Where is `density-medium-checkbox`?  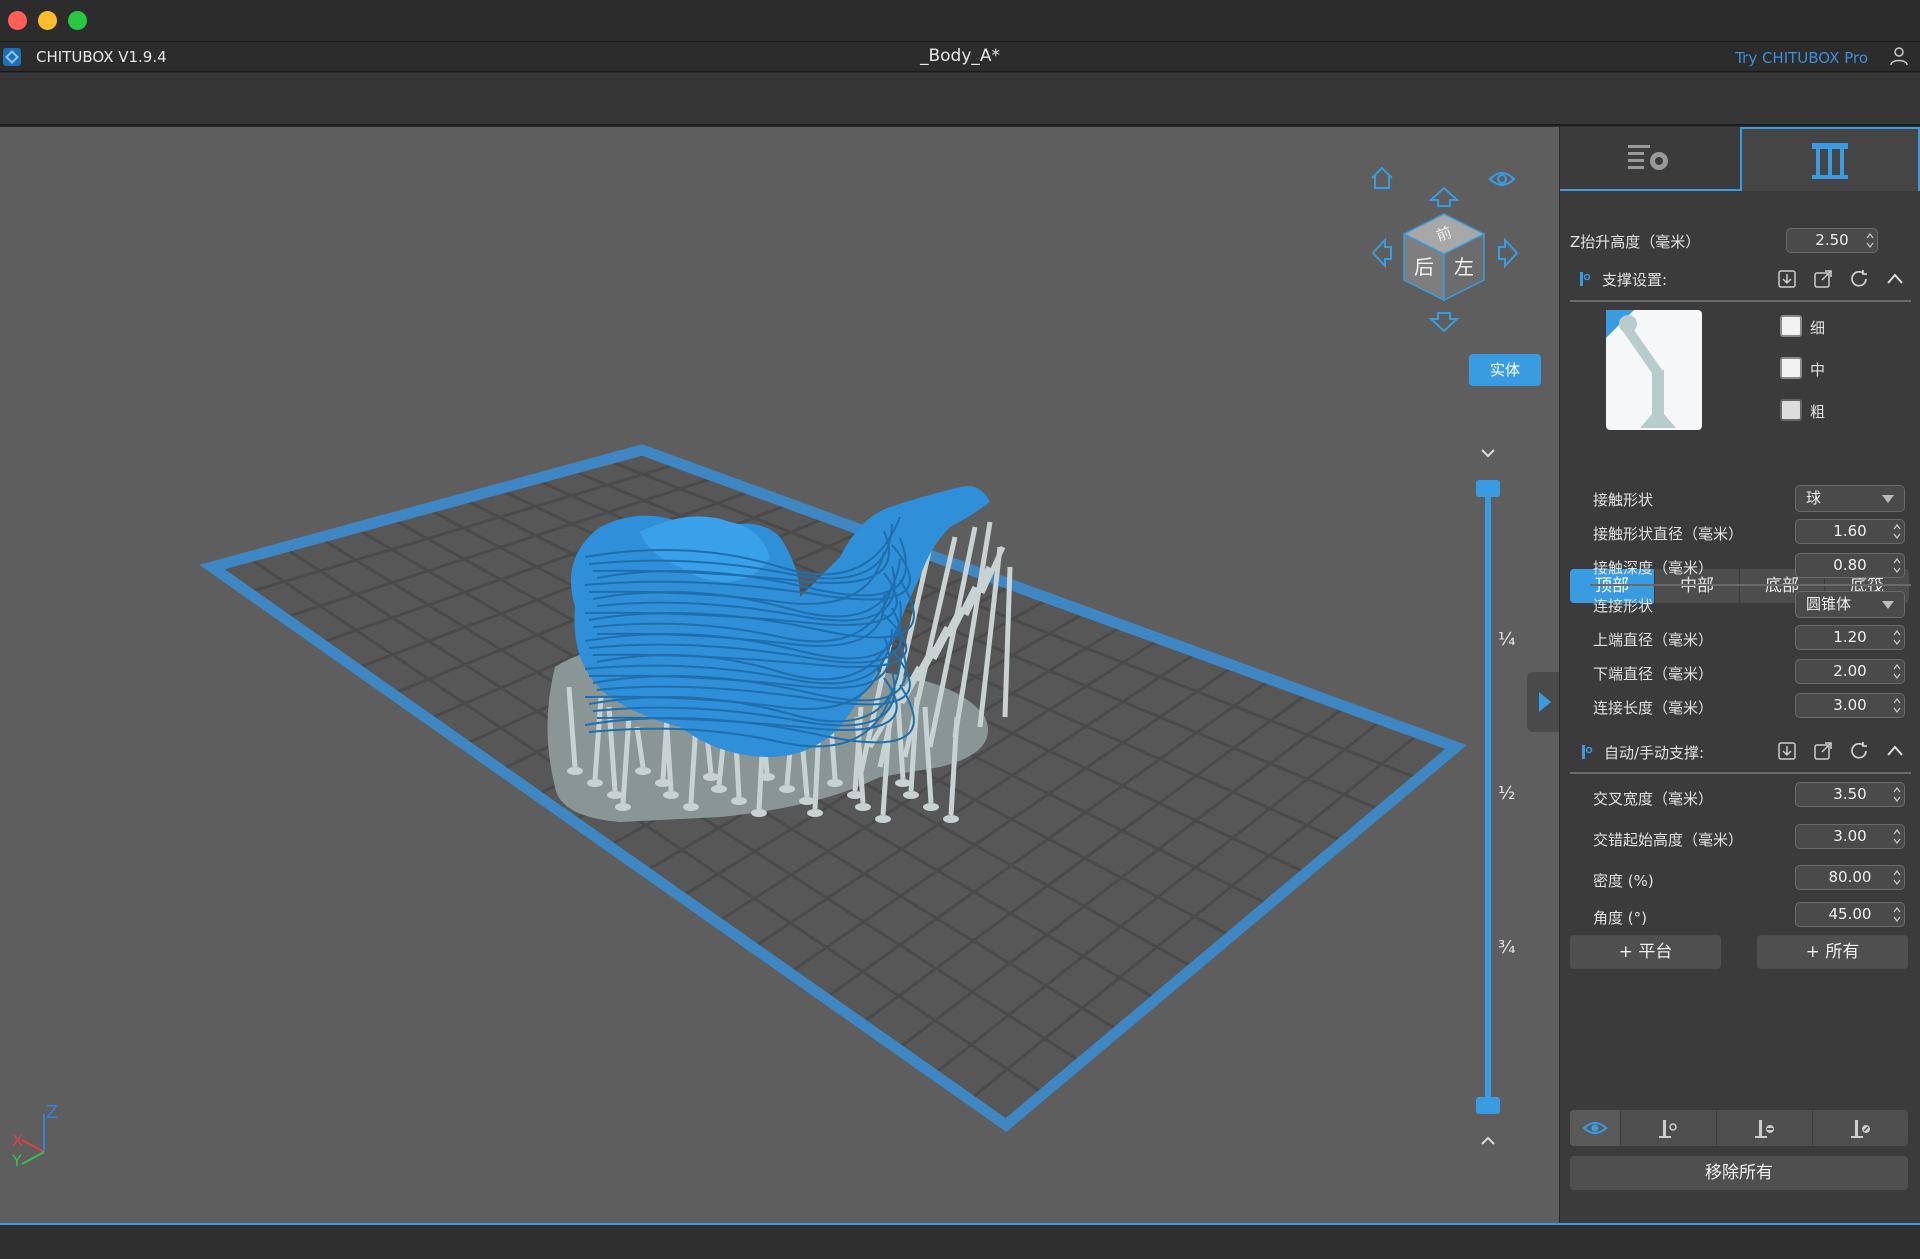 density-medium-checkbox is located at coordinates (1791, 368).